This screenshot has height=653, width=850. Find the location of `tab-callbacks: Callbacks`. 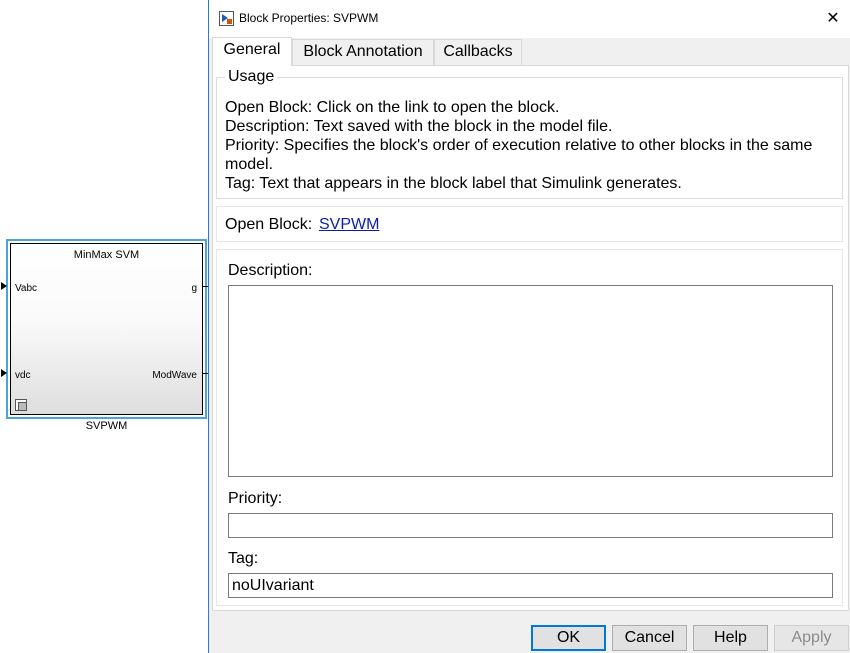

tab-callbacks: Callbacks is located at coordinates (478, 52).